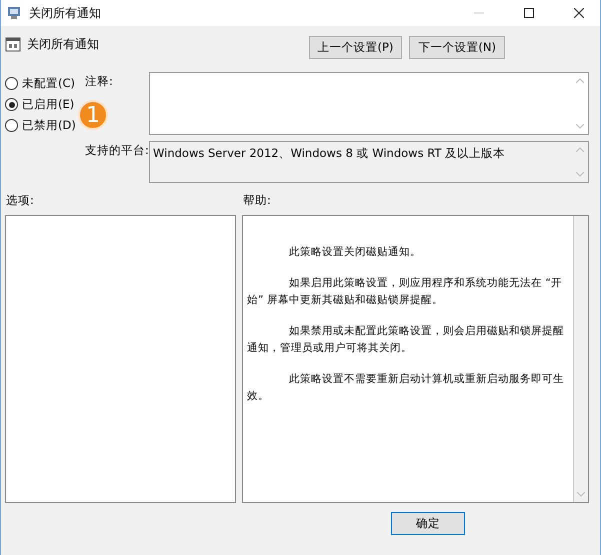 The height and width of the screenshot is (555, 601). Describe the element at coordinates (355, 47) in the screenshot. I see `previous-setting-button: 上一个设置(P)` at that location.